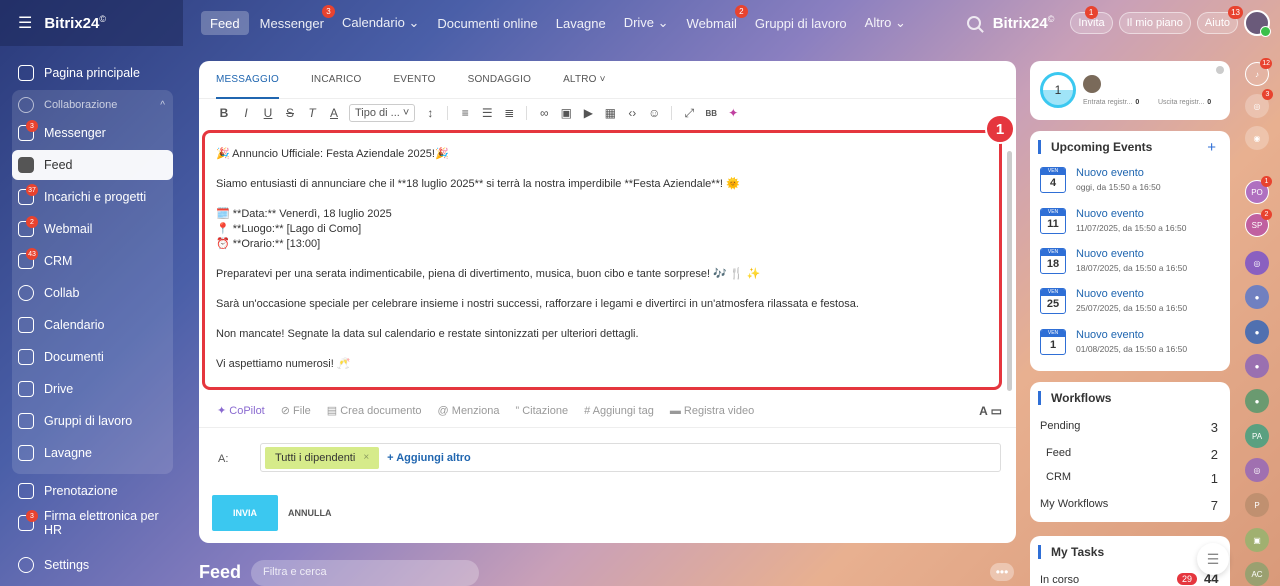 The image size is (1280, 586). What do you see at coordinates (1002, 572) in the screenshot?
I see `more-icon: •••` at bounding box center [1002, 572].